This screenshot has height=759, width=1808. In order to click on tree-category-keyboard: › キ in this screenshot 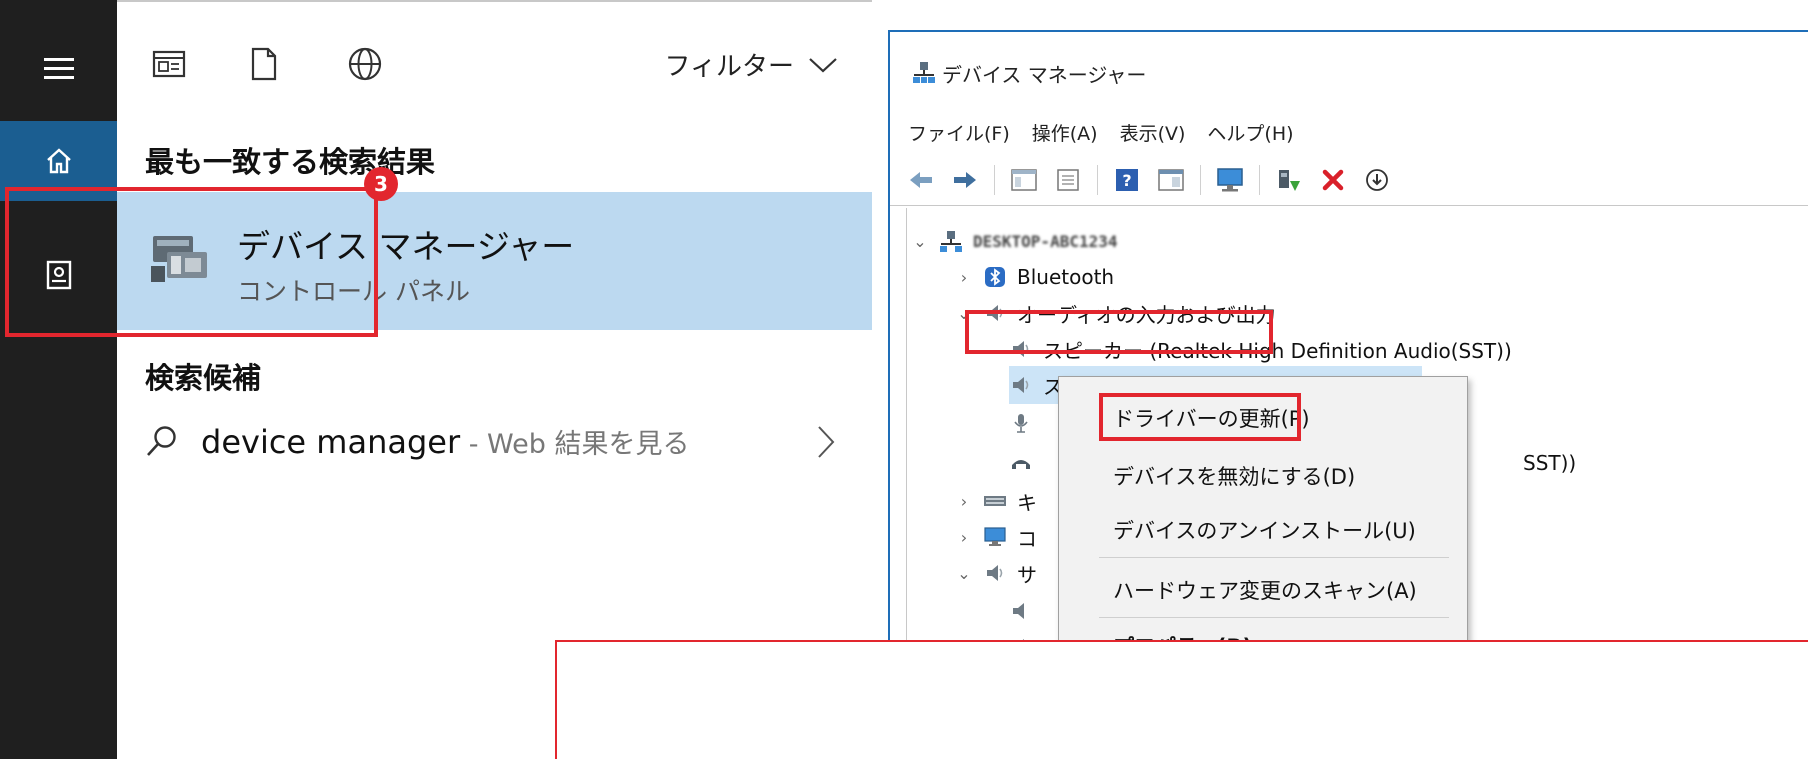, I will do `click(996, 501)`.